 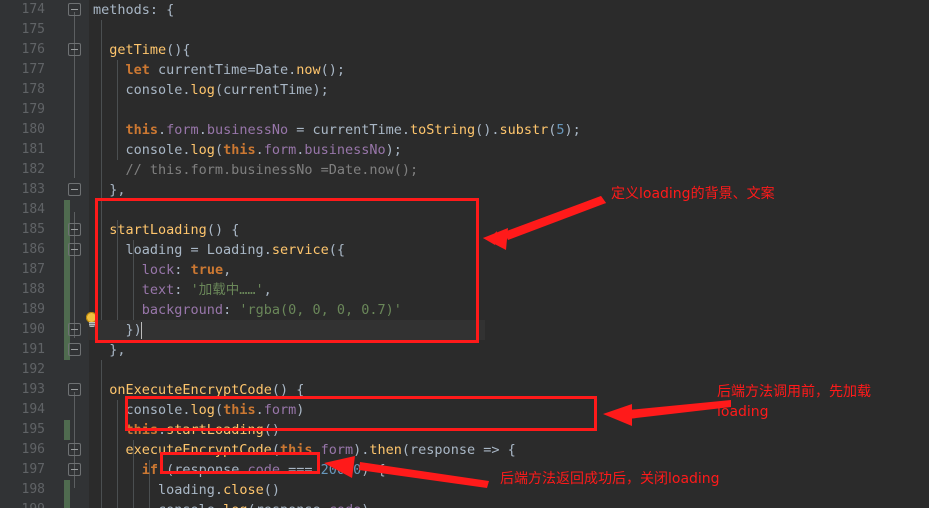 I want to click on line-number: 193, so click(x=33, y=389).